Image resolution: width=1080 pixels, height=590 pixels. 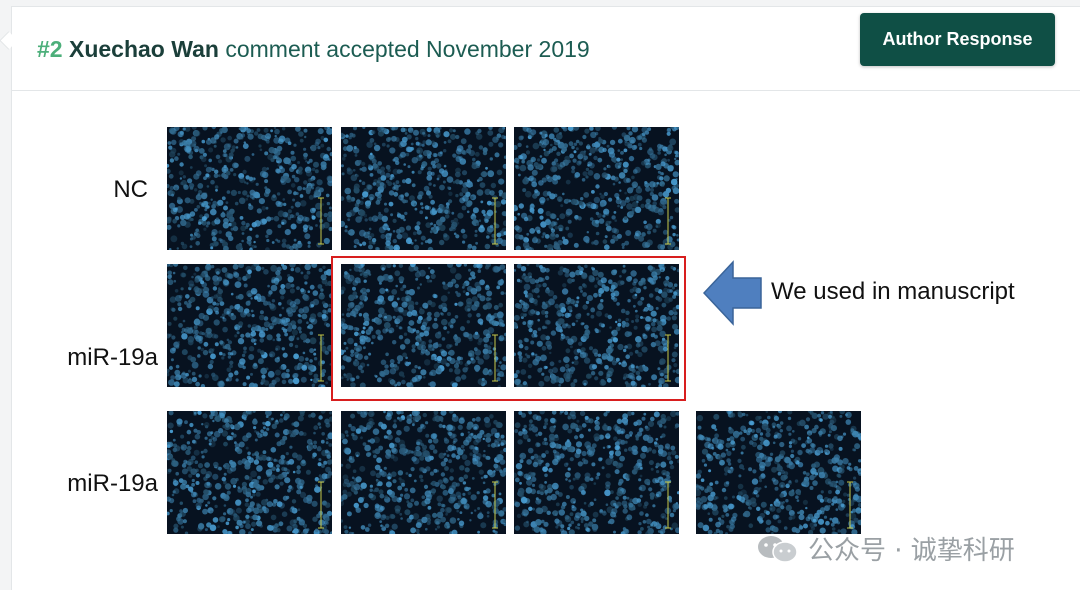 I want to click on row-label-mir19a-2: miR-19a, so click(x=112, y=483).